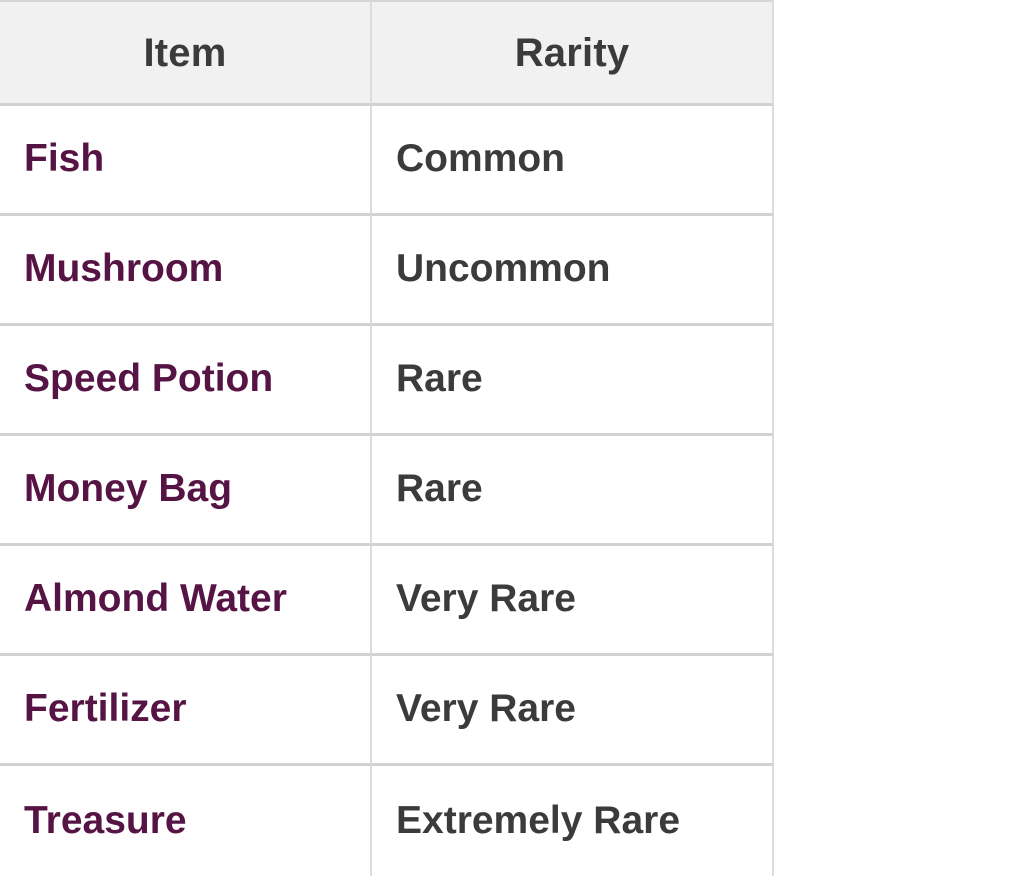 The height and width of the screenshot is (880, 1030). I want to click on cell-item: Treasure, so click(186, 821).